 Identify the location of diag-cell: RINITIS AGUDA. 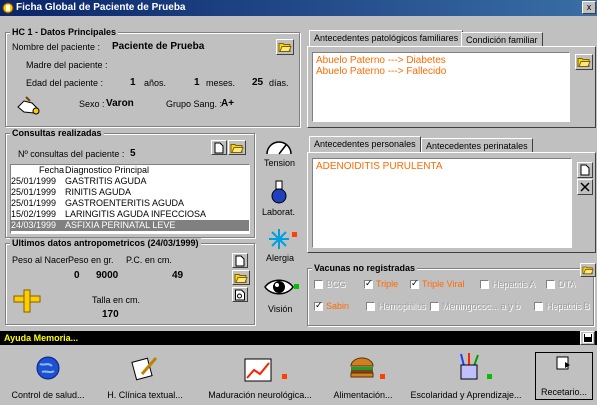
(98, 192).